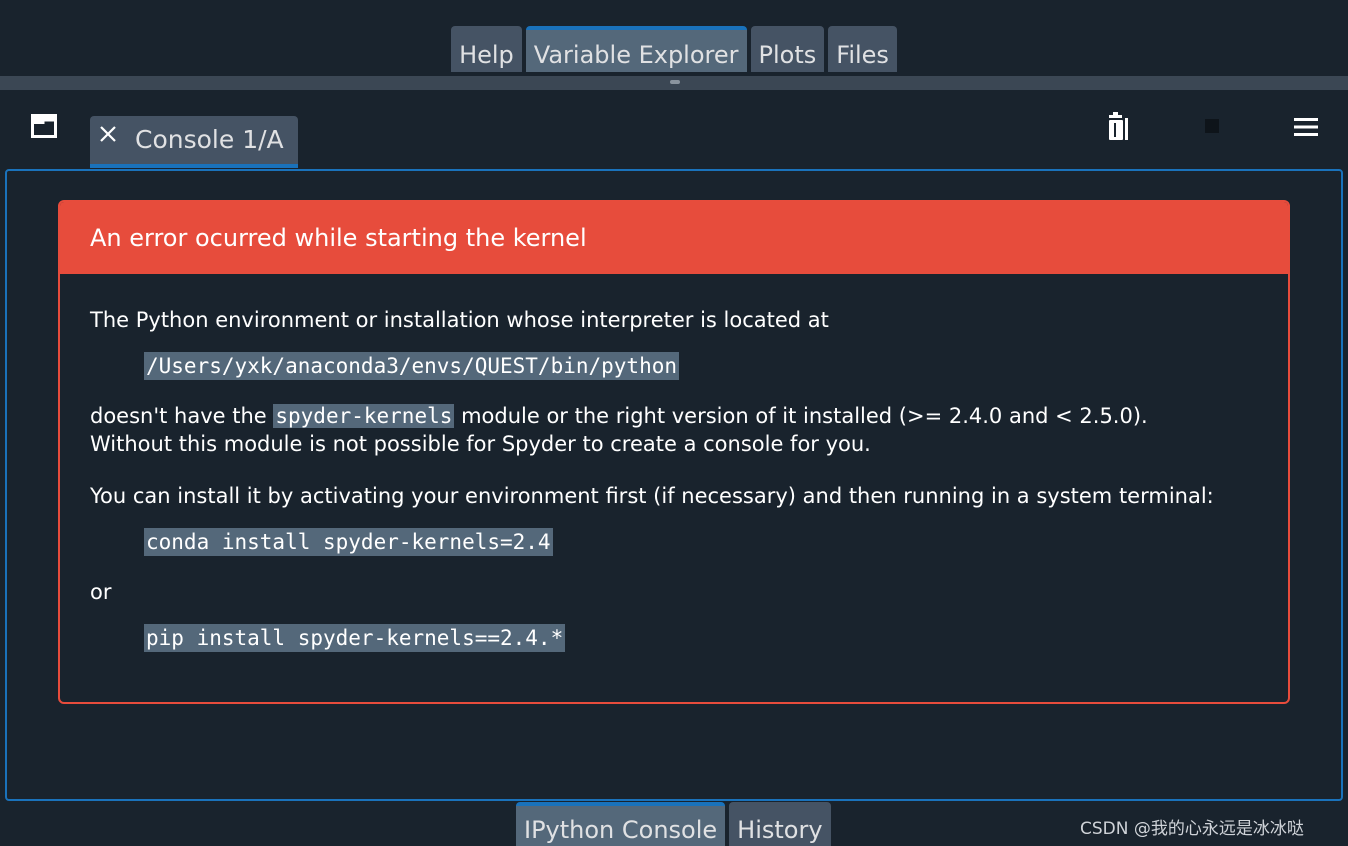  What do you see at coordinates (101, 592) in the screenshot?
I see `or-text: or` at bounding box center [101, 592].